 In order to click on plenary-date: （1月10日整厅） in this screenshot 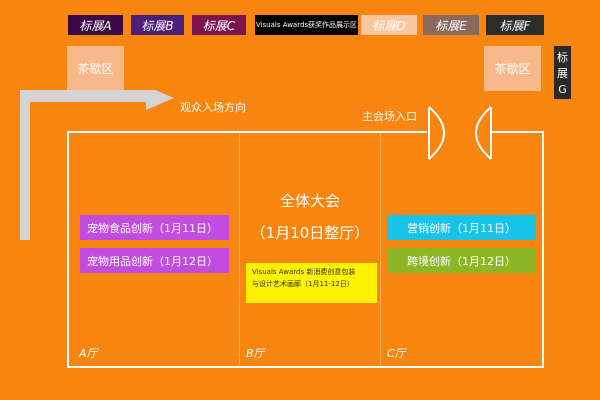, I will do `click(310, 233)`.